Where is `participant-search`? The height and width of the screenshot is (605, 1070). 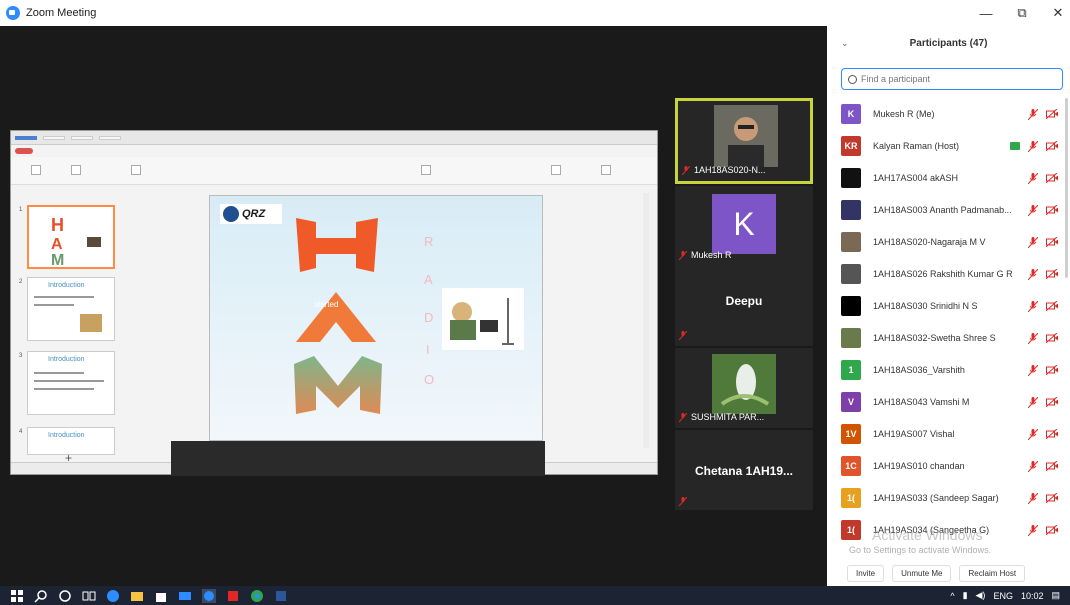 participant-search is located at coordinates (952, 79).